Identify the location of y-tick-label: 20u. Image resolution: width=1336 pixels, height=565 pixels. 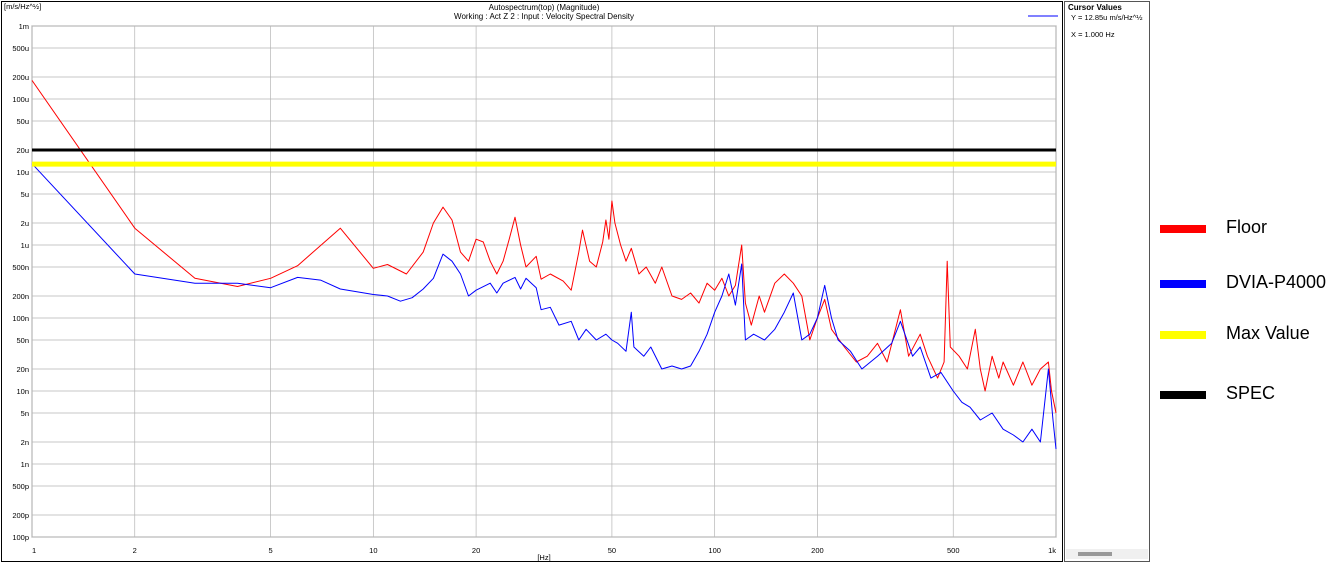
(22, 150).